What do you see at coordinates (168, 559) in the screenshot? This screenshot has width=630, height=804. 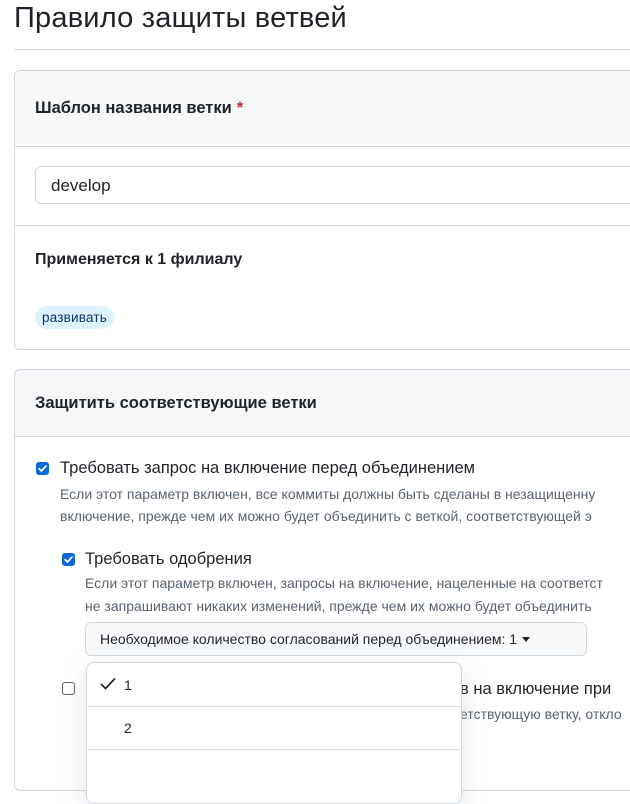 I see `require-approvals-label: Требовать одобрения` at bounding box center [168, 559].